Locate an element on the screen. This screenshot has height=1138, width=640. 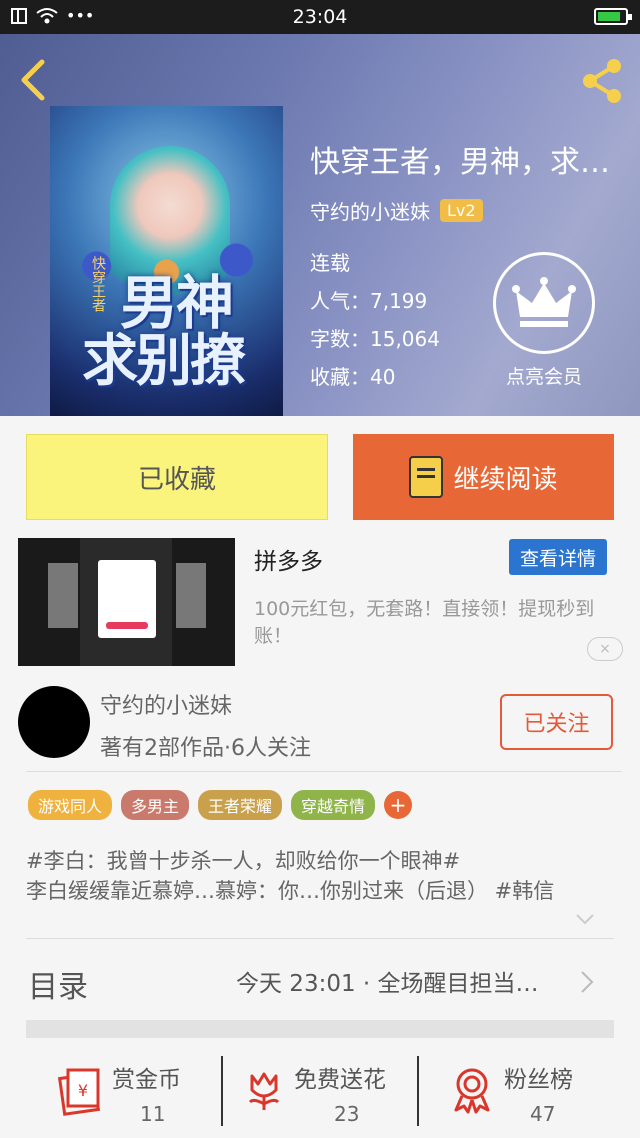
author-name: 守约的小迷妹 is located at coordinates (370, 210).